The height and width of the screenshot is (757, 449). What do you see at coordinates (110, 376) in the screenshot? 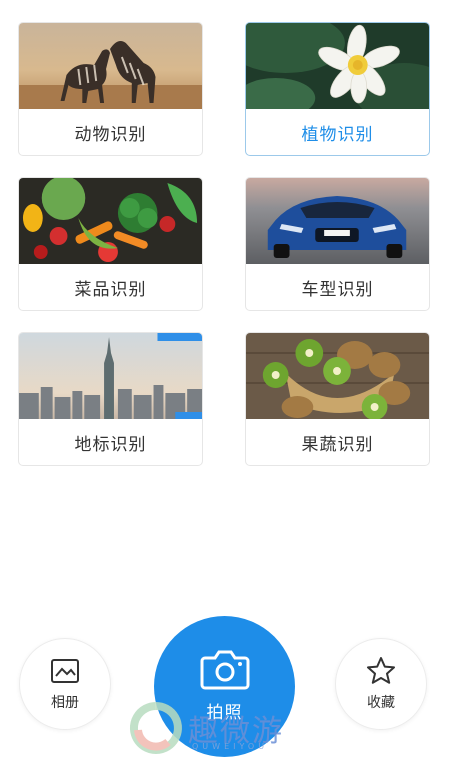
I see `city-skyline-image` at bounding box center [110, 376].